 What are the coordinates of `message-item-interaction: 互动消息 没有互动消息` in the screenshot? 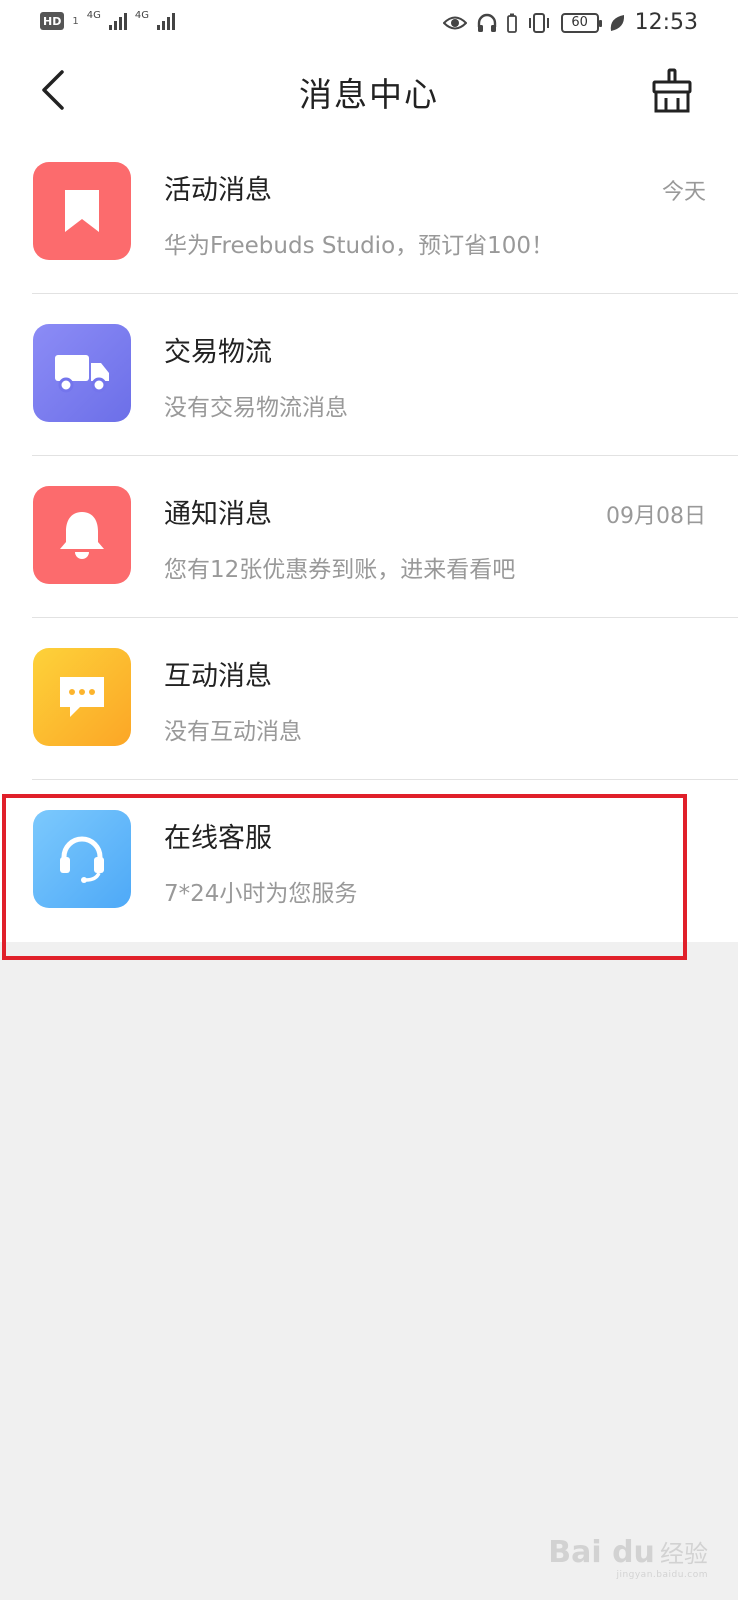 It's located at (369, 699).